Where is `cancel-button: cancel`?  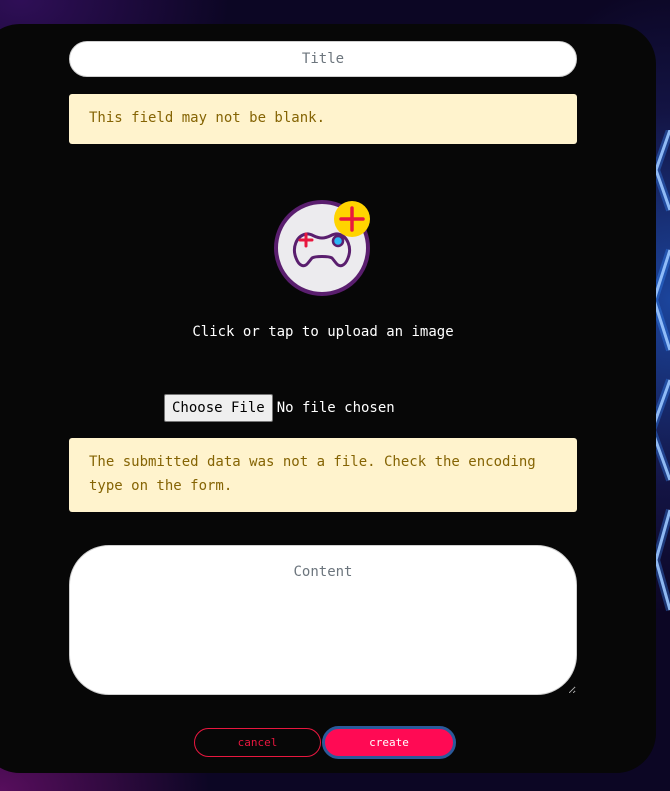
cancel-button: cancel is located at coordinates (257, 742).